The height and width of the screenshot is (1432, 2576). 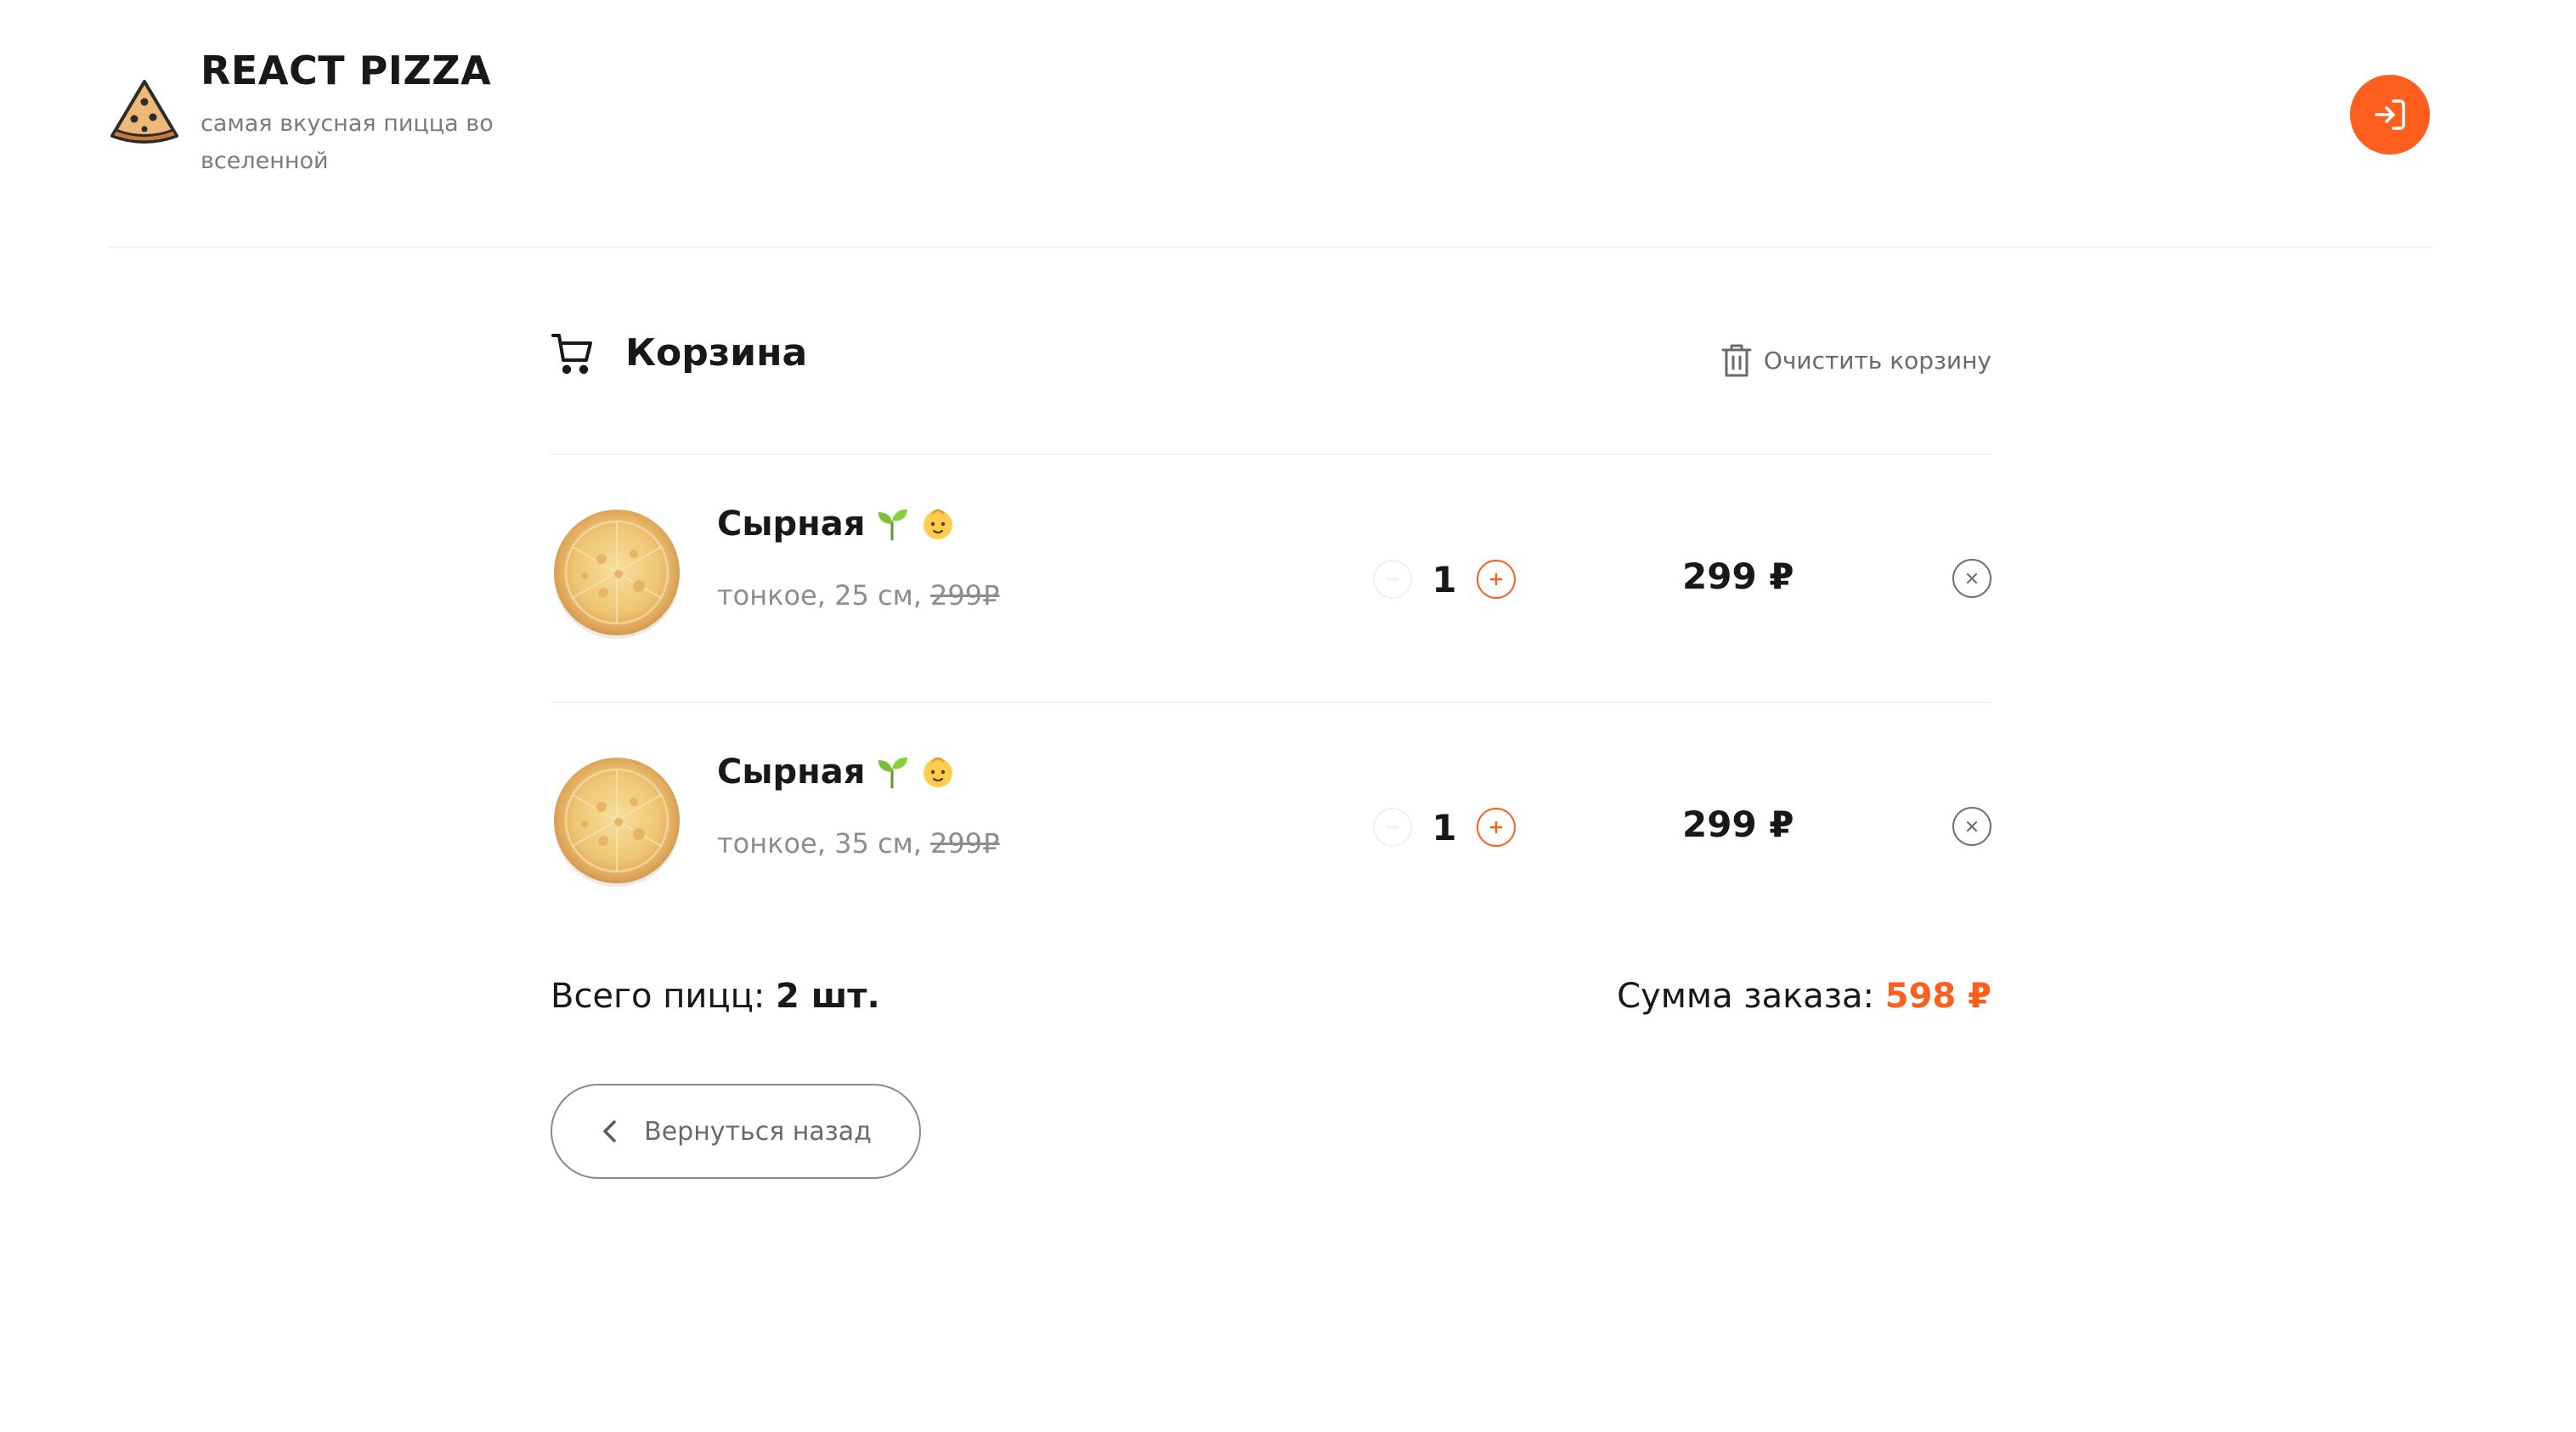 What do you see at coordinates (347, 142) in the screenshot?
I see `brand-subtitle: самая вкусная пицца во вселенной` at bounding box center [347, 142].